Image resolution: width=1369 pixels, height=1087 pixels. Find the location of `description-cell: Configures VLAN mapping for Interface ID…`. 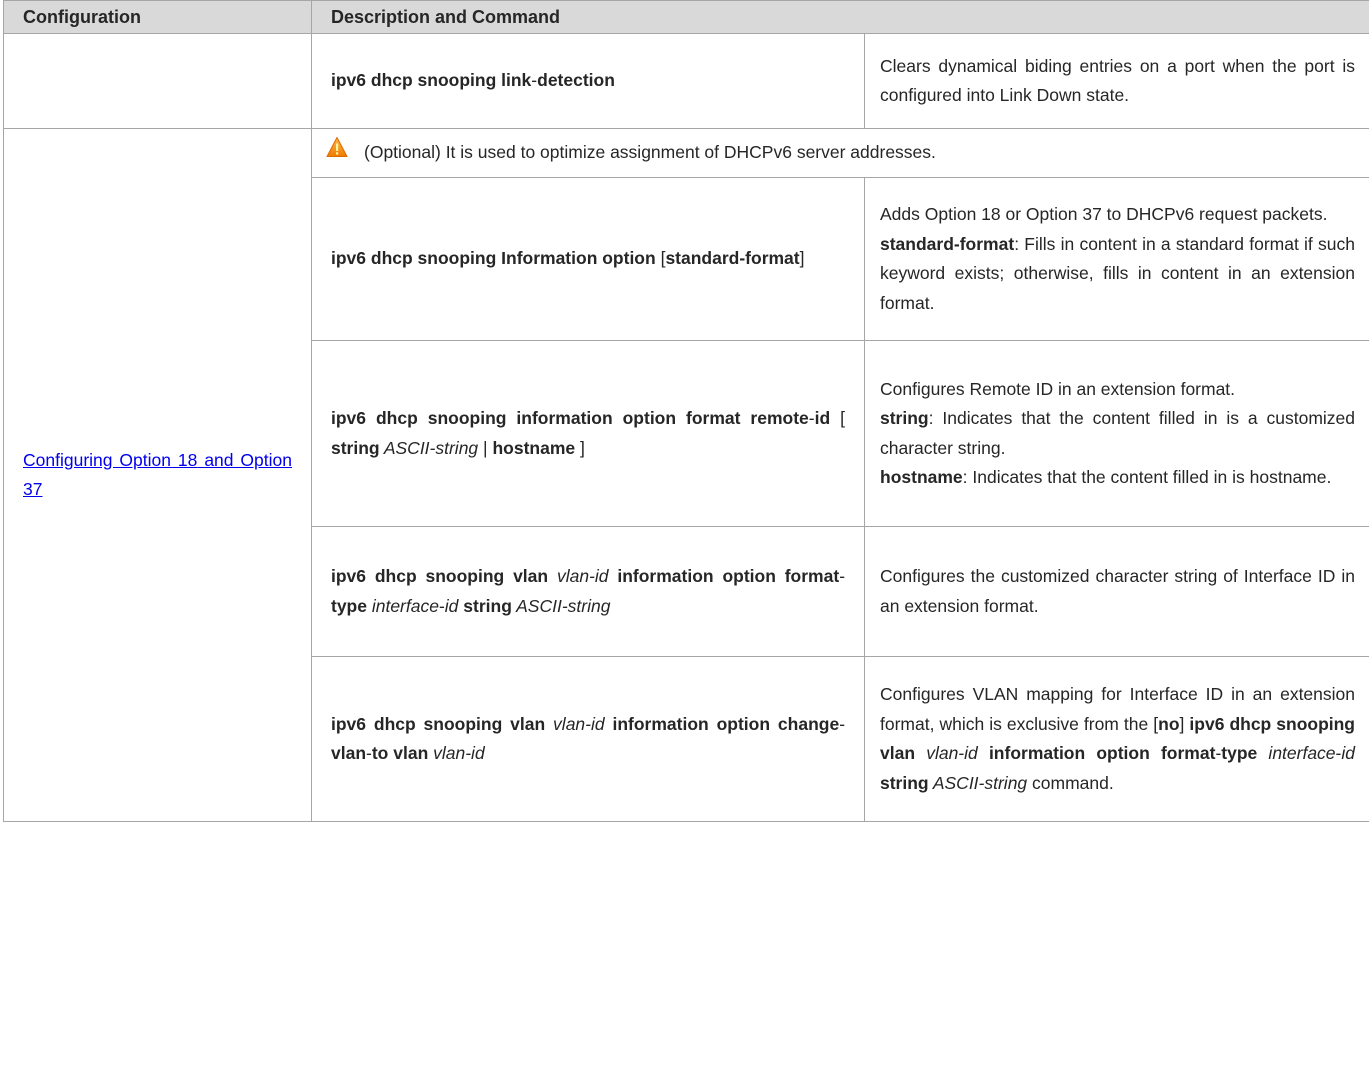

description-cell: Configures VLAN mapping for Interface ID… is located at coordinates (1116, 739).